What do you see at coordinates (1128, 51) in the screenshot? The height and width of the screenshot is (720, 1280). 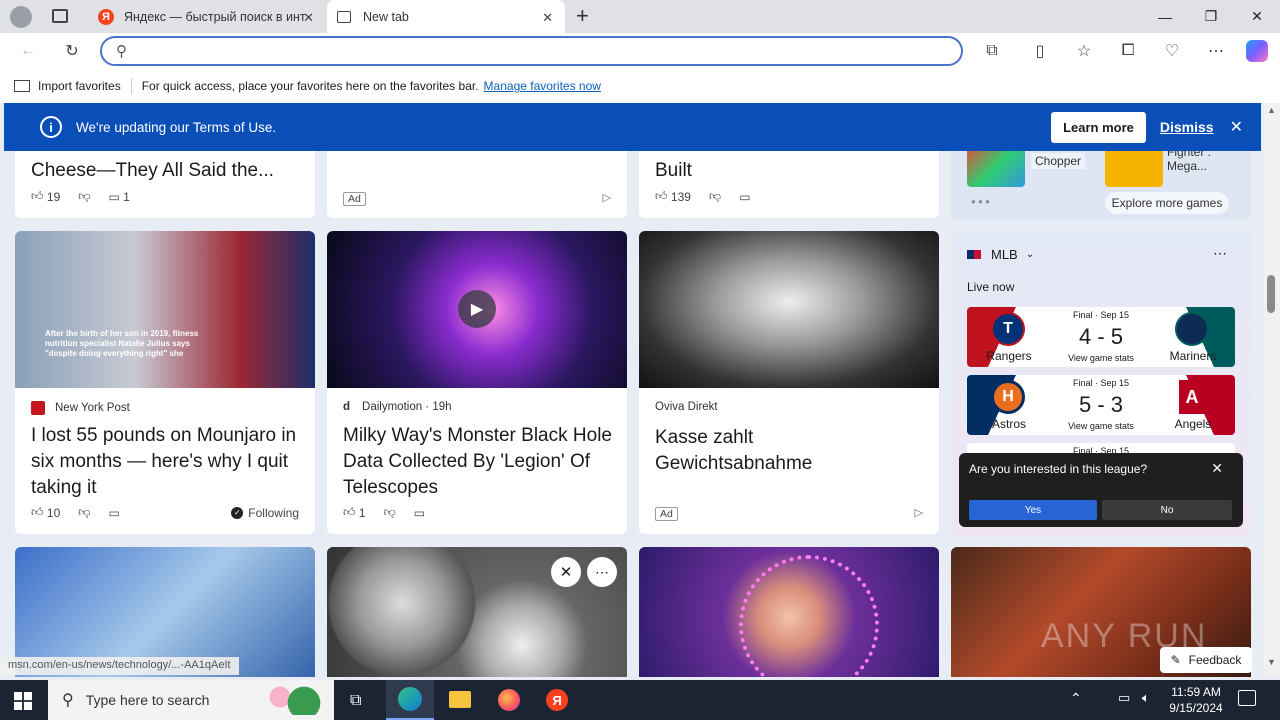 I see `collections-icon: ⧠` at bounding box center [1128, 51].